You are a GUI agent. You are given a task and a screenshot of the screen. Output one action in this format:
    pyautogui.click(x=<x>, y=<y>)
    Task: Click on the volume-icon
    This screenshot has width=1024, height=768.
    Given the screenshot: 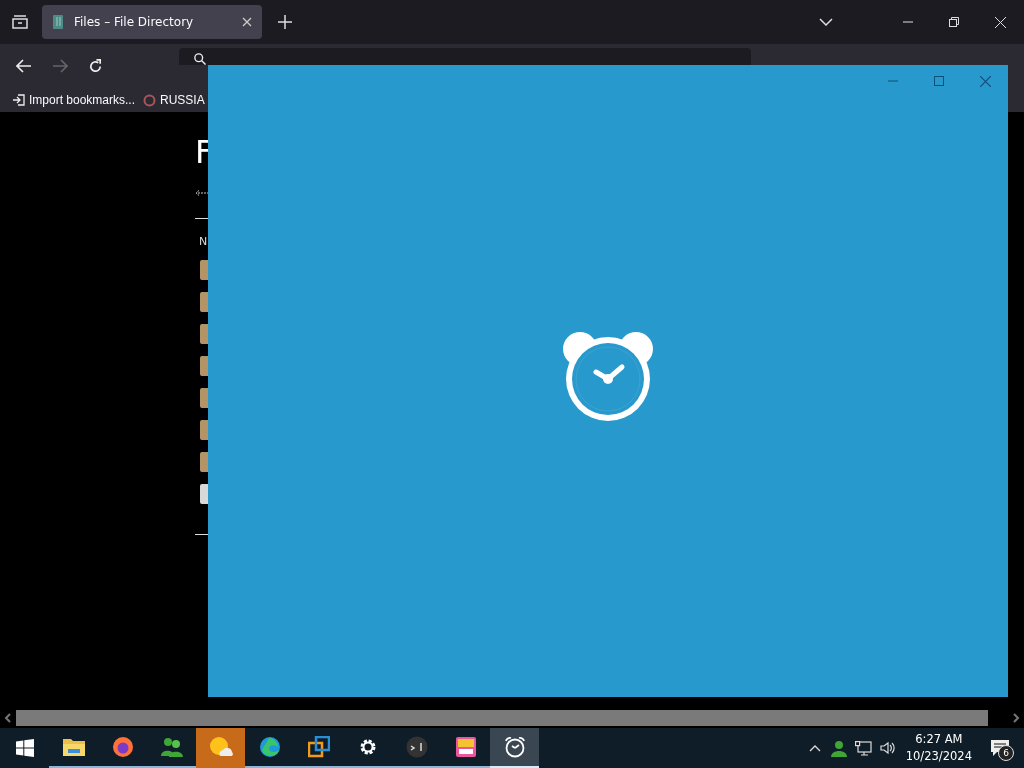 What is the action you would take?
    pyautogui.click(x=887, y=748)
    